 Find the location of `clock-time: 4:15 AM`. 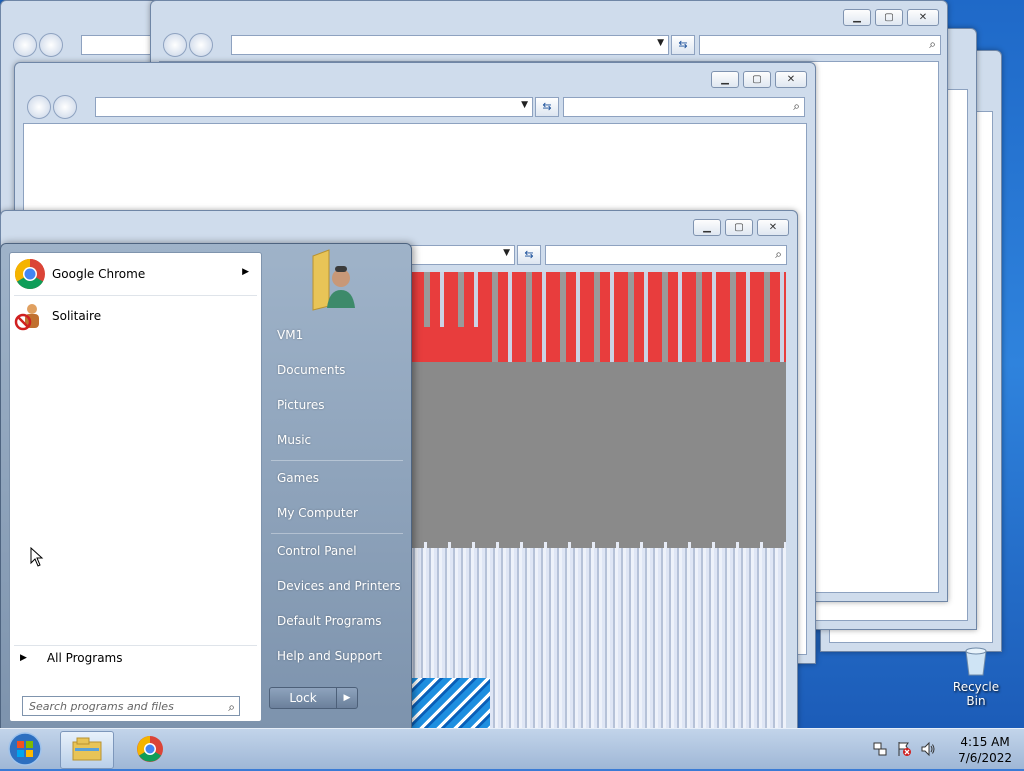

clock-time: 4:15 AM is located at coordinates (985, 742).